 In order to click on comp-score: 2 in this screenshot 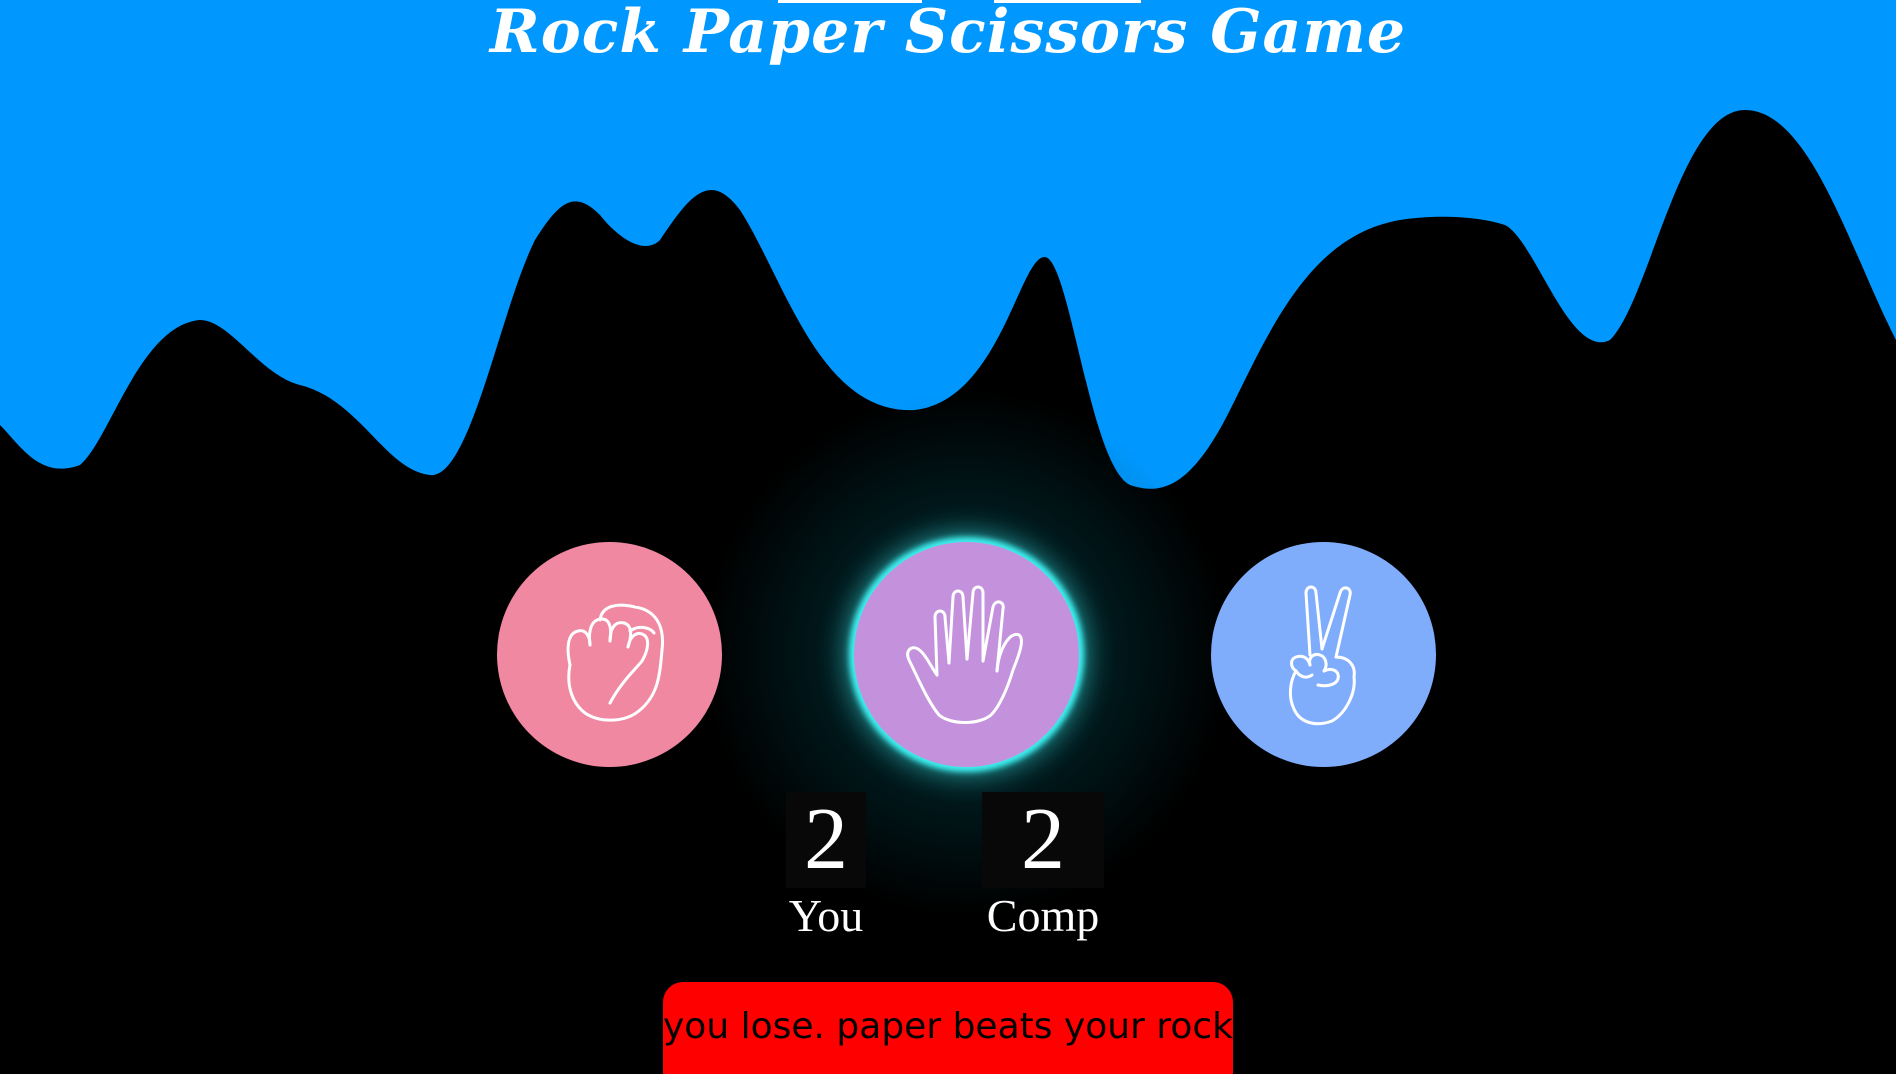, I will do `click(1043, 840)`.